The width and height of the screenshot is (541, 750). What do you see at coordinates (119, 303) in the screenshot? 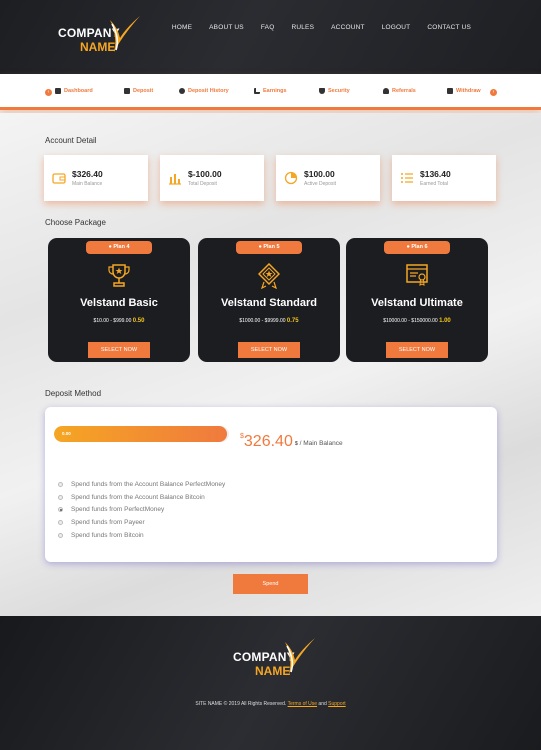
I see `package-name: Velstand Basic` at bounding box center [119, 303].